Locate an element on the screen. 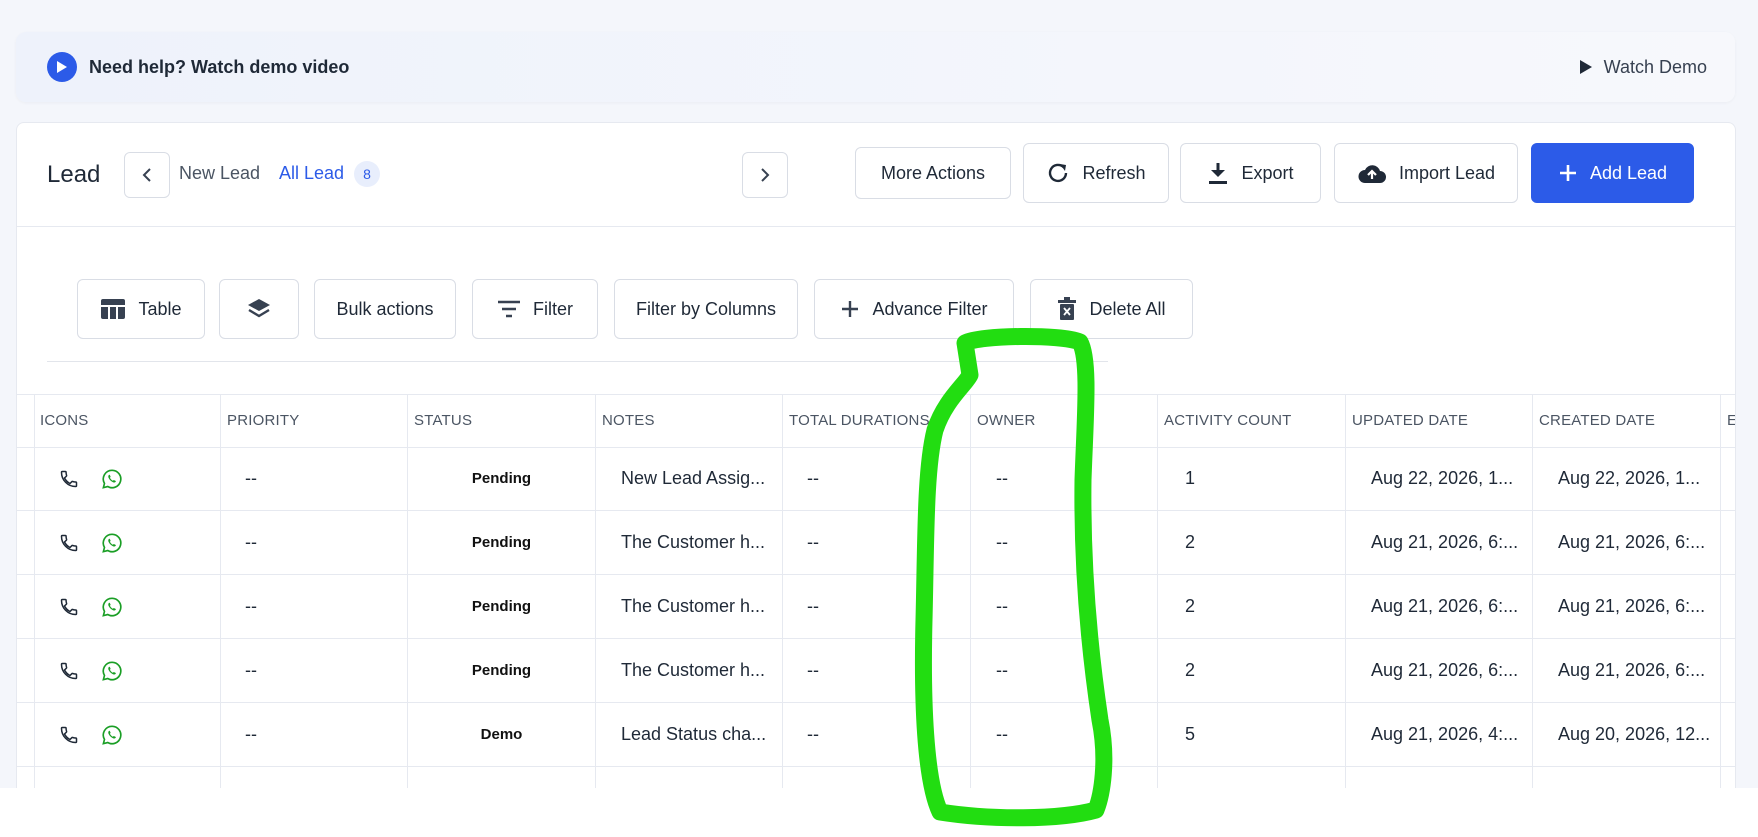 The image size is (1758, 837). table-row is located at coordinates (876, 777).